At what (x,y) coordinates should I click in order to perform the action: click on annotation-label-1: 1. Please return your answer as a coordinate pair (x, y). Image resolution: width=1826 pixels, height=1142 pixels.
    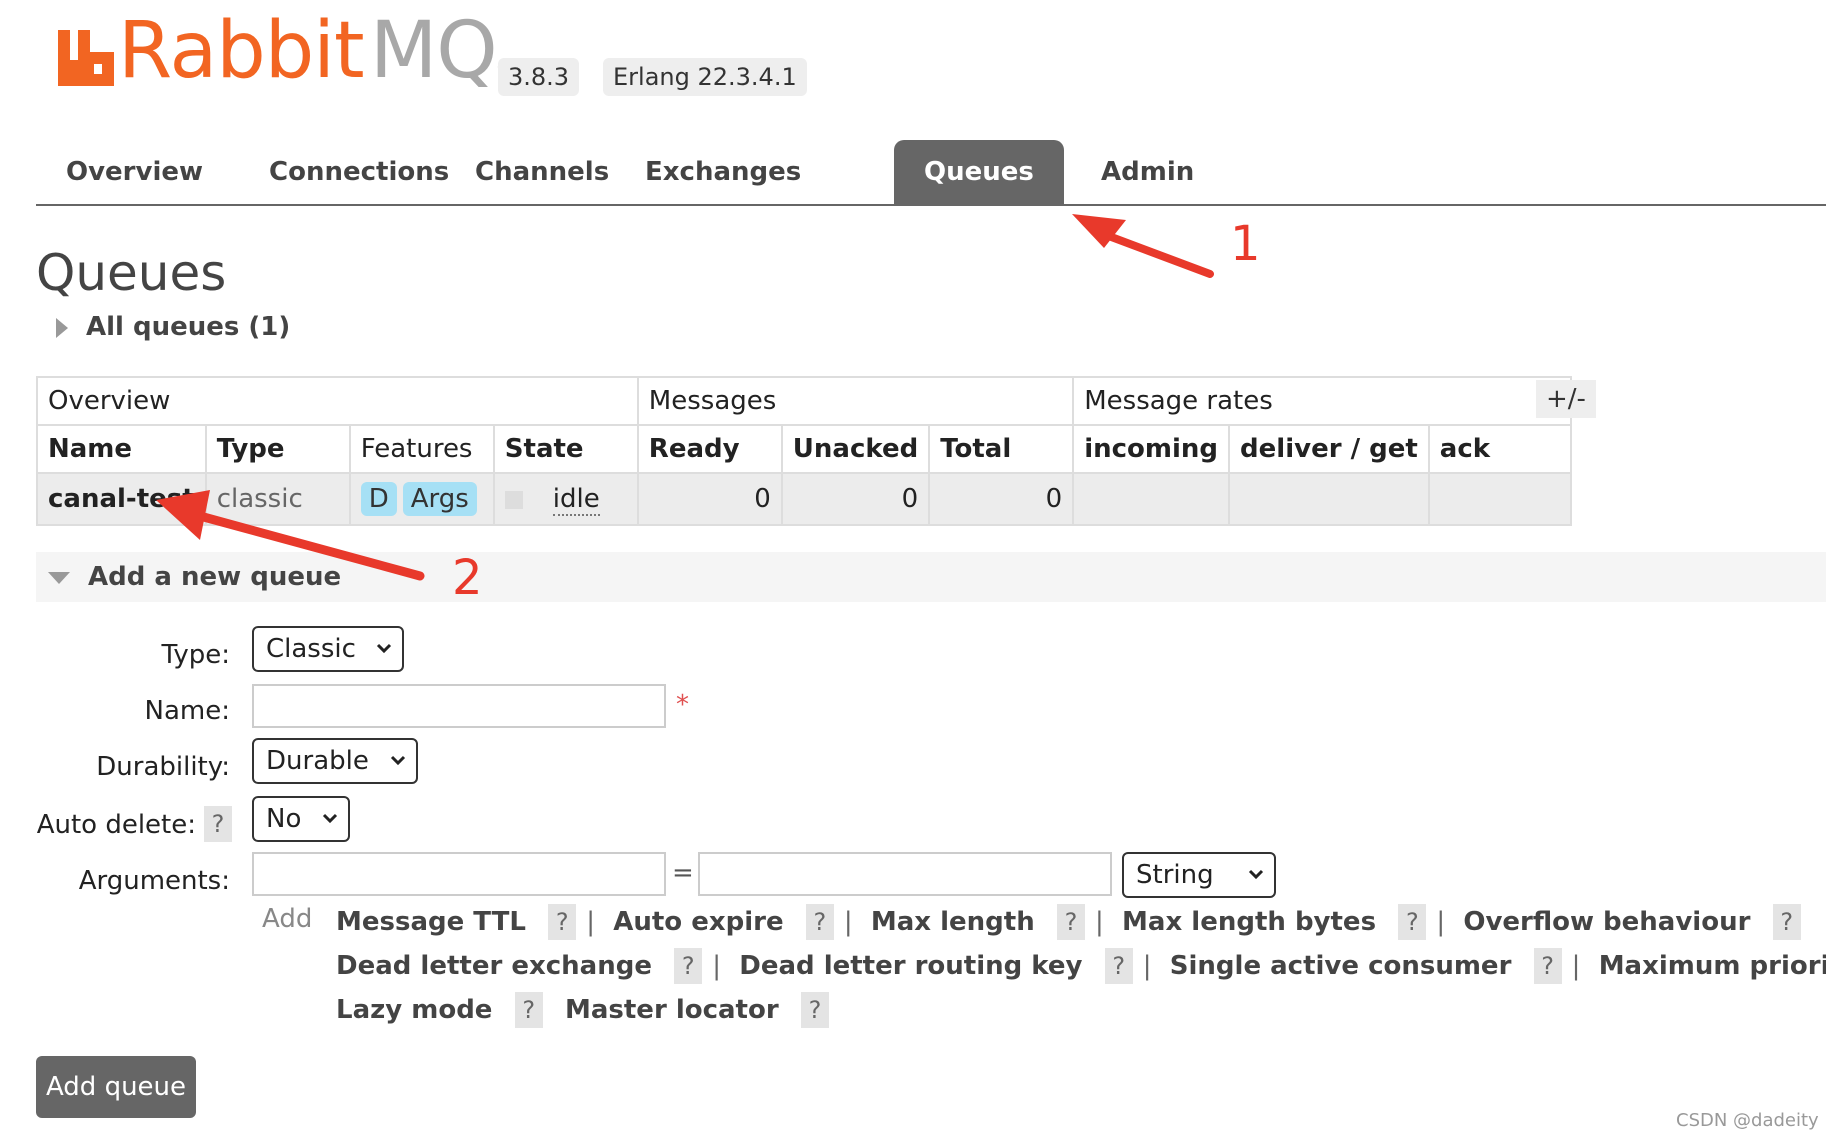
    Looking at the image, I should click on (1245, 244).